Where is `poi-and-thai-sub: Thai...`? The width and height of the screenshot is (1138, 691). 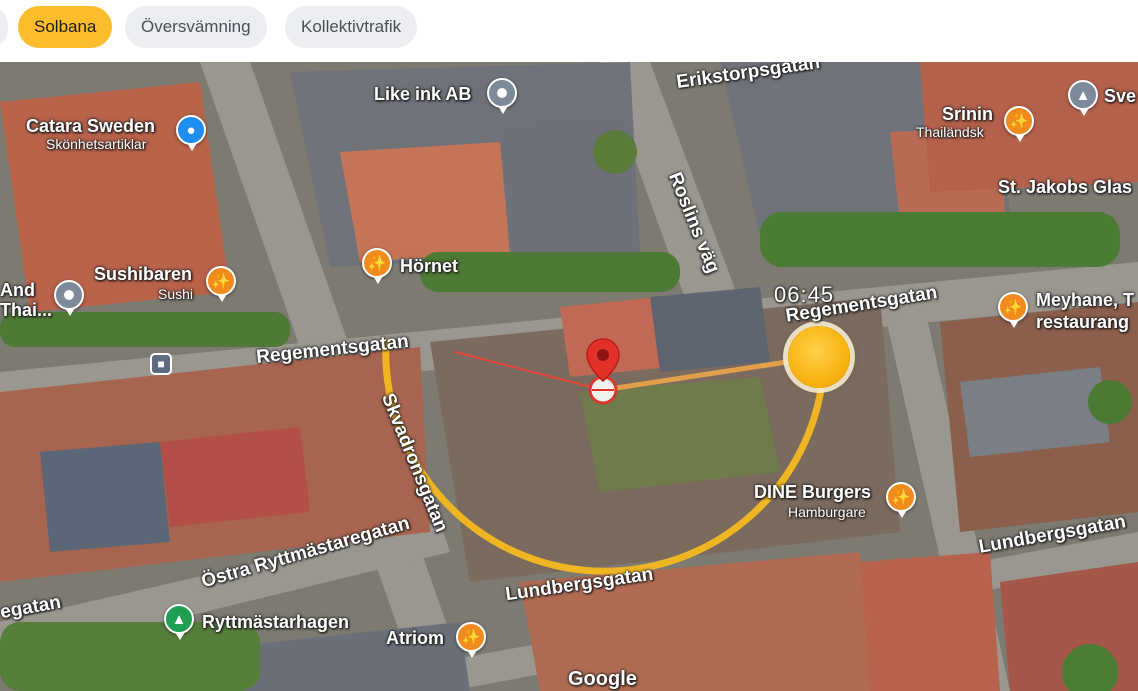 poi-and-thai-sub: Thai... is located at coordinates (26, 310).